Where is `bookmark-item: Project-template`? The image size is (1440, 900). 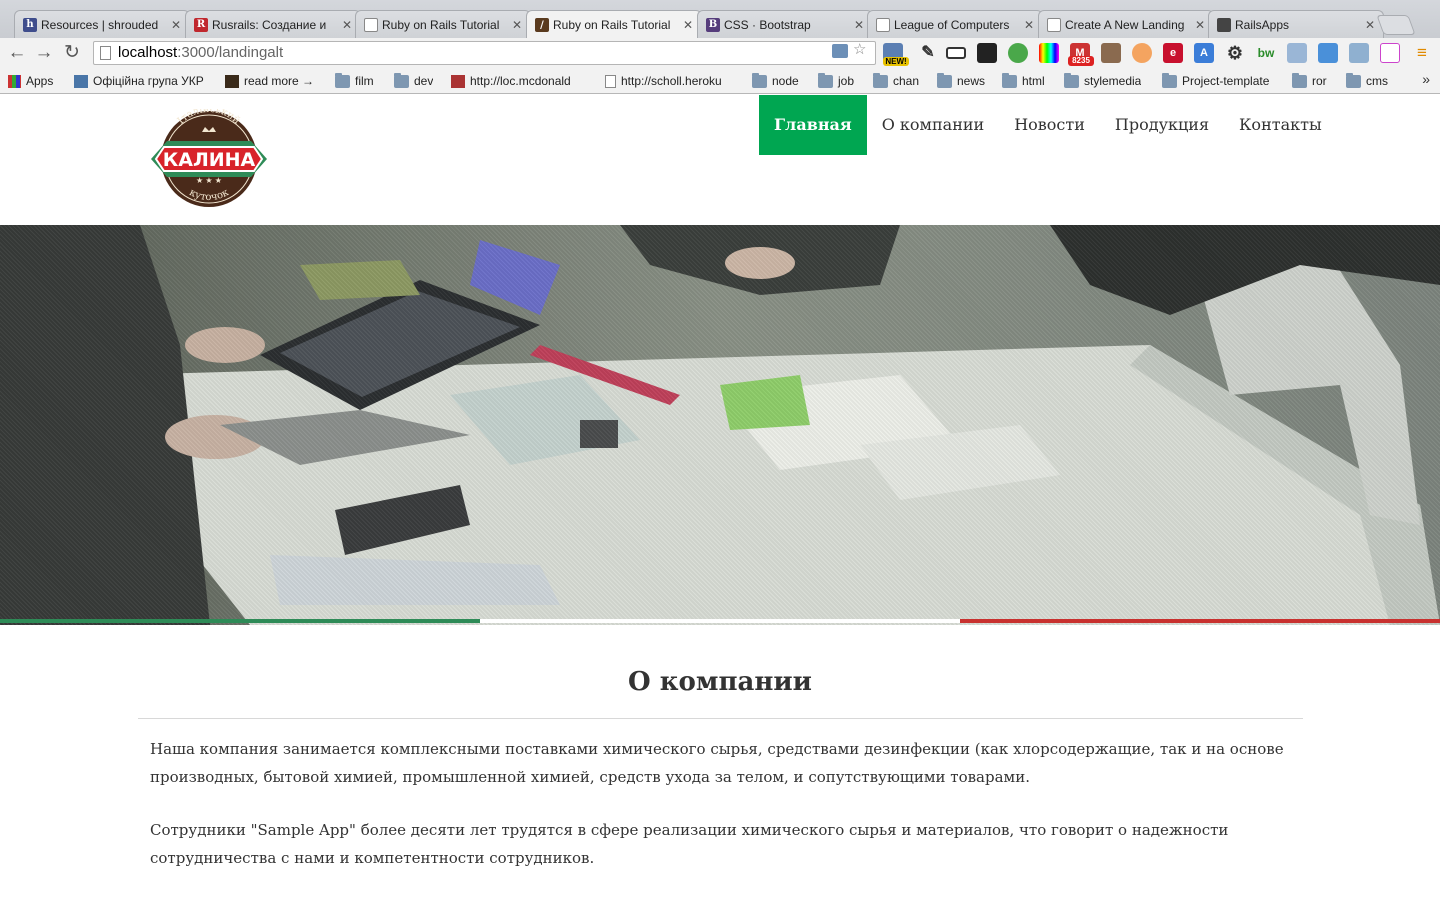 bookmark-item: Project-template is located at coordinates (1215, 81).